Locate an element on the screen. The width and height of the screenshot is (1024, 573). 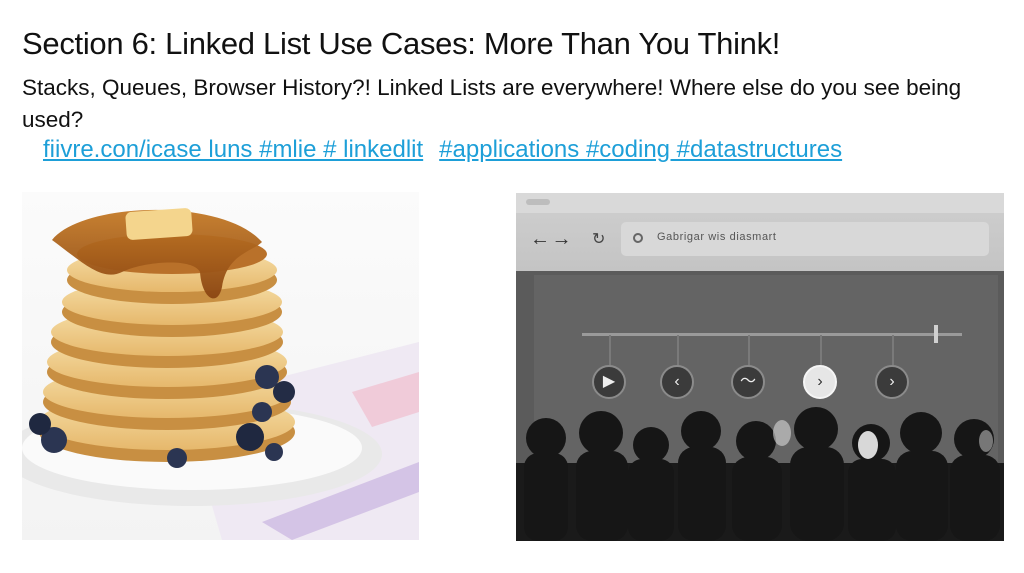
tab-strip is located at coordinates (760, 203).